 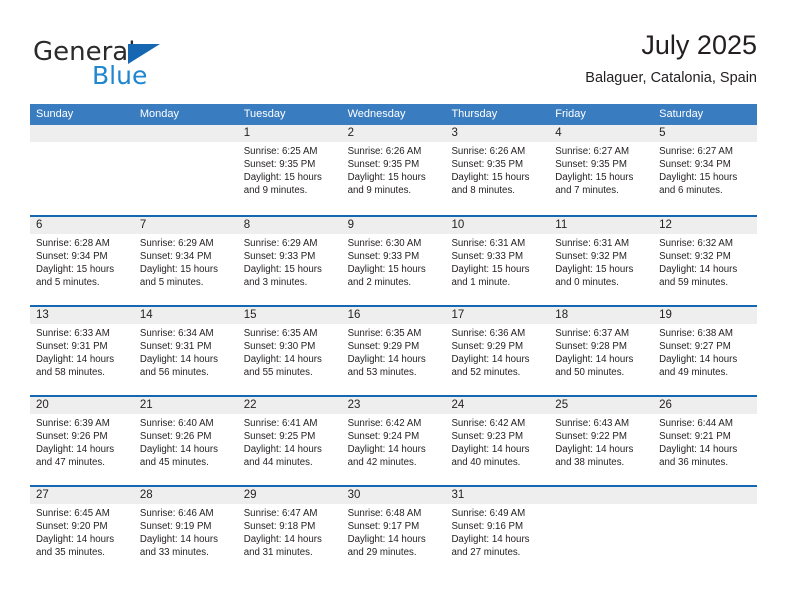 What do you see at coordinates (671, 78) in the screenshot?
I see `location-subtitle: Balaguer, Catalonia, Spain` at bounding box center [671, 78].